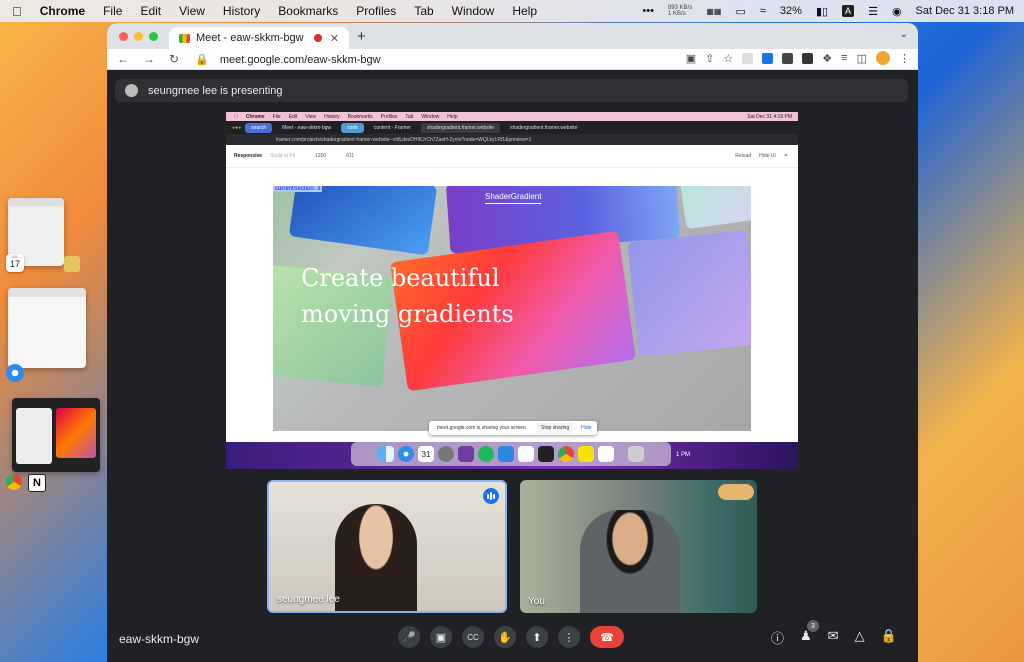 This screenshot has height=662, width=1024. Describe the element at coordinates (241, 11) in the screenshot. I see `menu-history: History` at that location.